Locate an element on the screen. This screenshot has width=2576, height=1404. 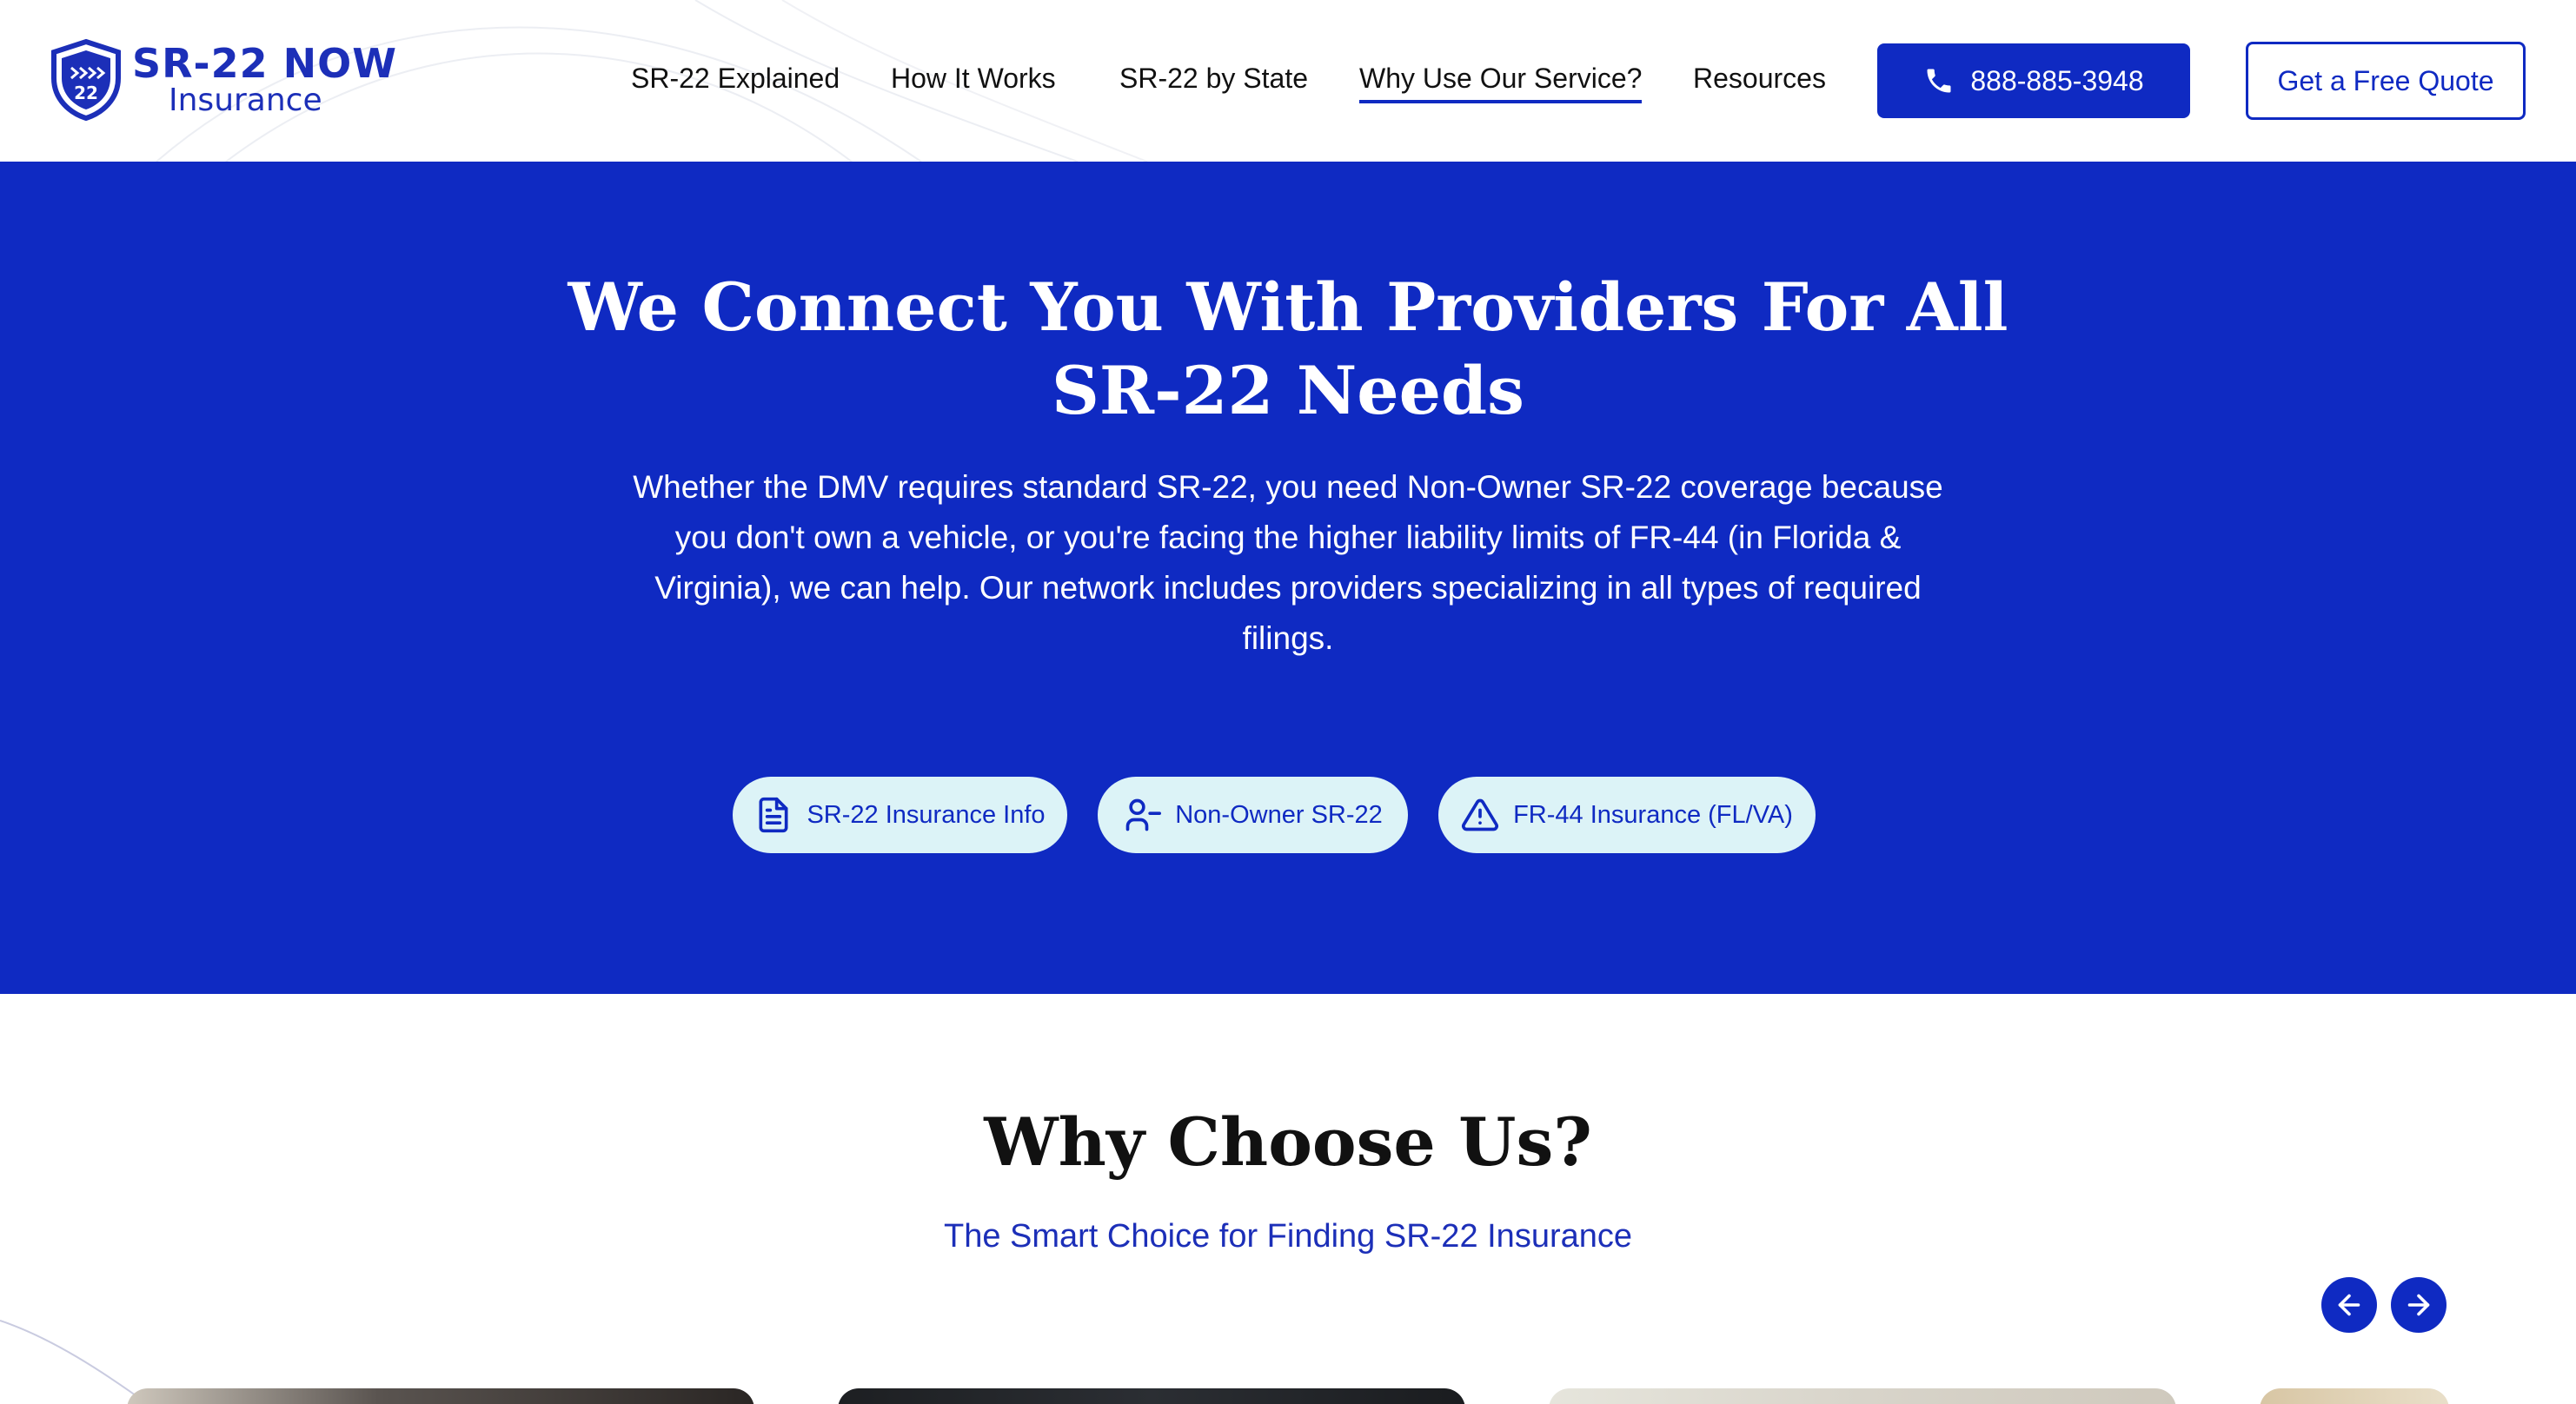
fr44-insurance-pill: FR-44 Insurance (FL/VA) is located at coordinates (1627, 815).